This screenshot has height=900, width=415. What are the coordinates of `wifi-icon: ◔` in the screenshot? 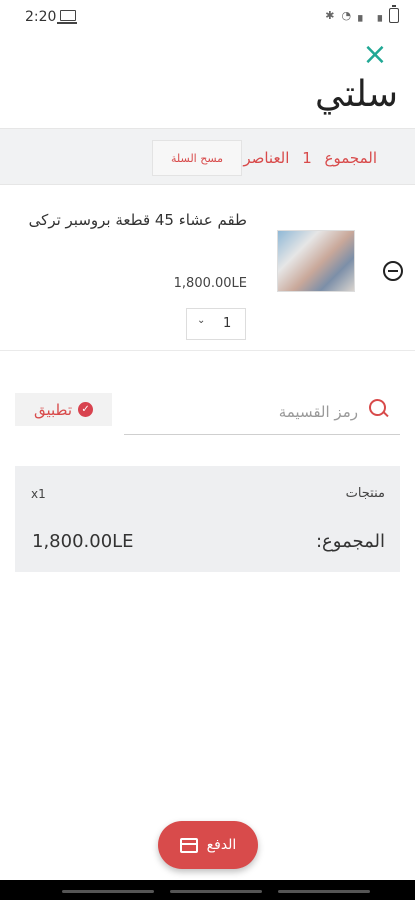 It's located at (346, 15).